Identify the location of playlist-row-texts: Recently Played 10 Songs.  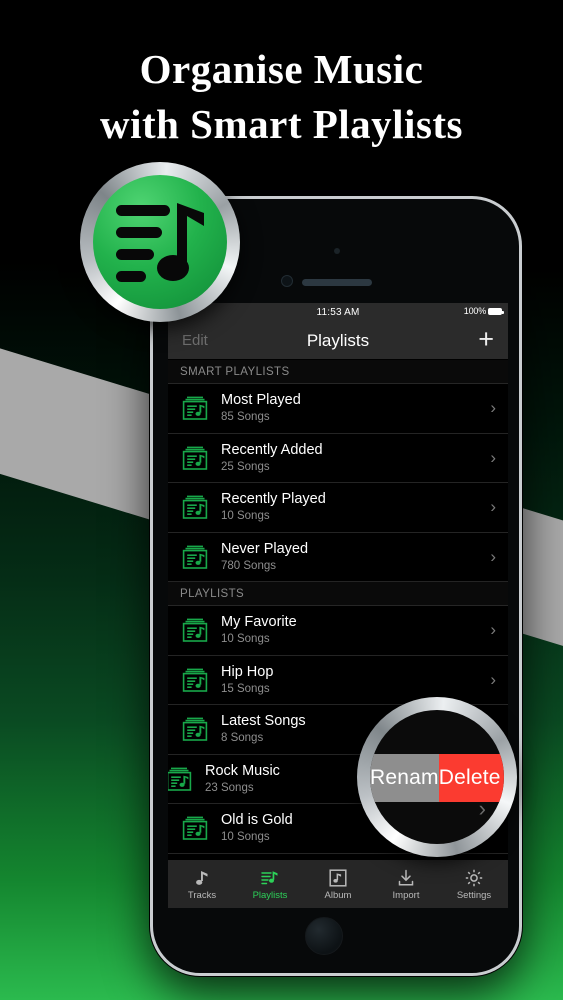
(355, 507).